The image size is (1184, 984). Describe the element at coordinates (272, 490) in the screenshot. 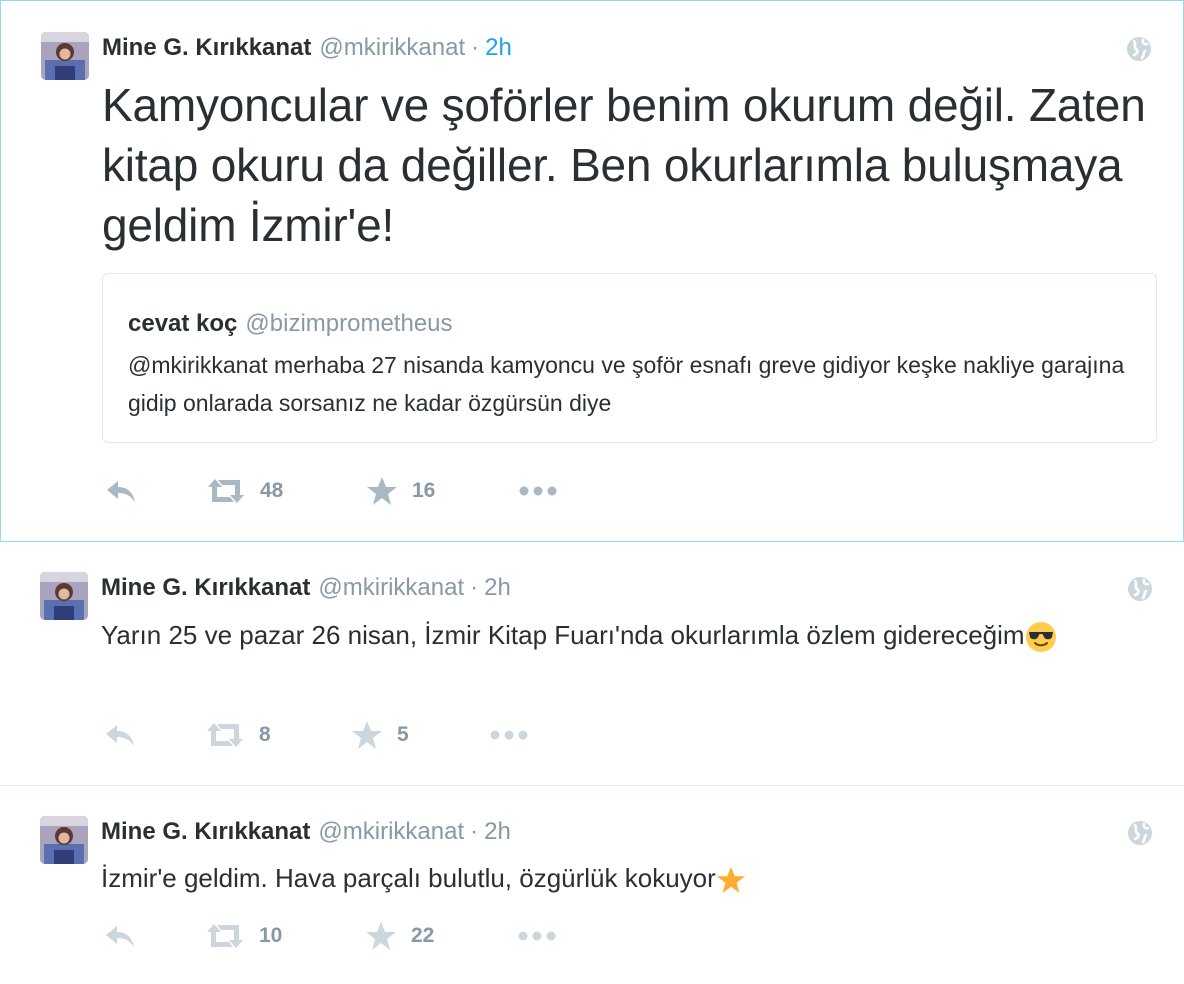

I see `retweet-count: 48` at that location.